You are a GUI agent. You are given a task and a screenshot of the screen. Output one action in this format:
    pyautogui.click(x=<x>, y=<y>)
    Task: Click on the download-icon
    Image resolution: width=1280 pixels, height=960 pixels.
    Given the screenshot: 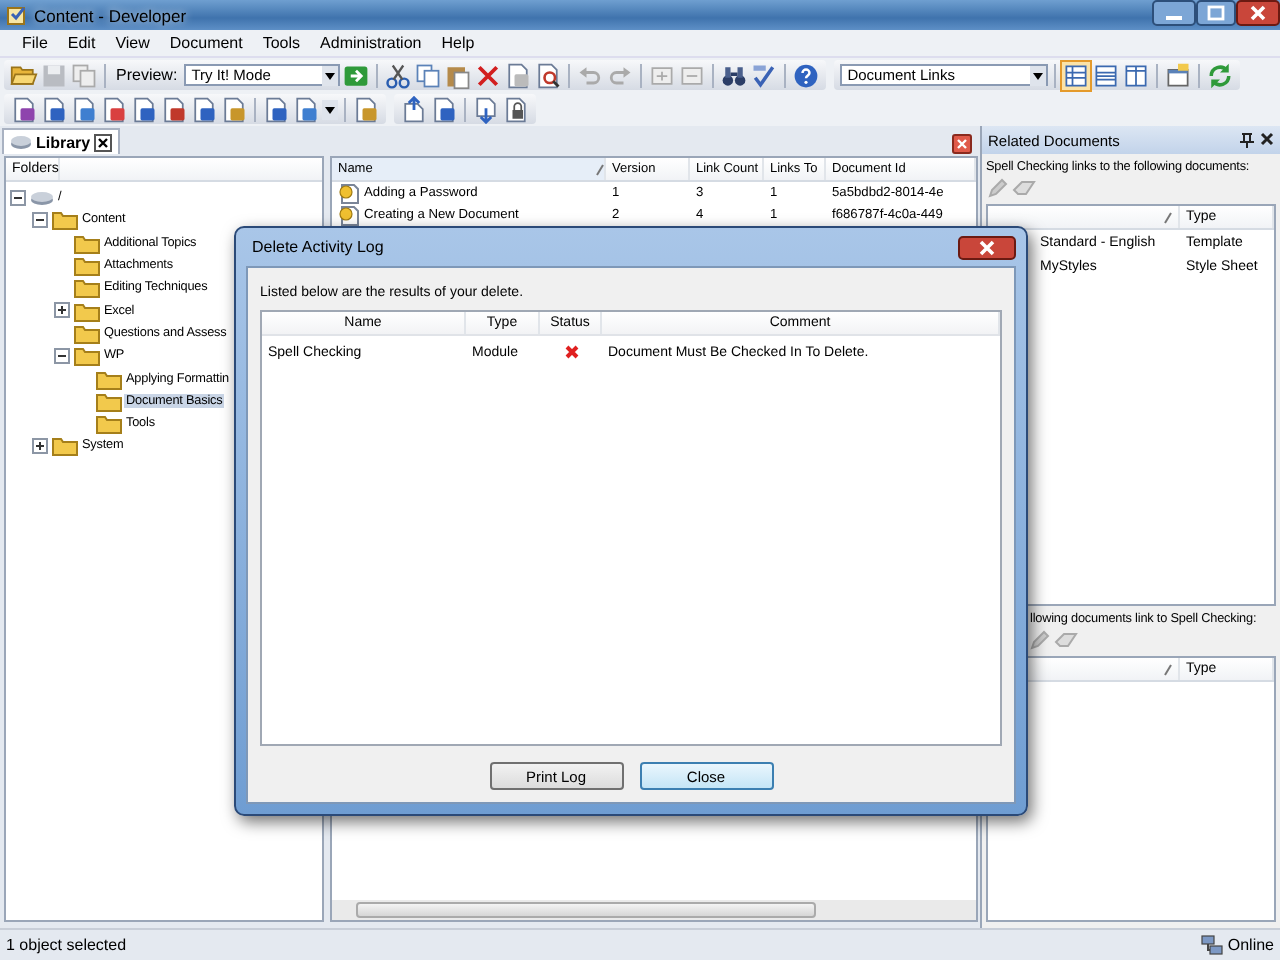 What is the action you would take?
    pyautogui.click(x=486, y=109)
    